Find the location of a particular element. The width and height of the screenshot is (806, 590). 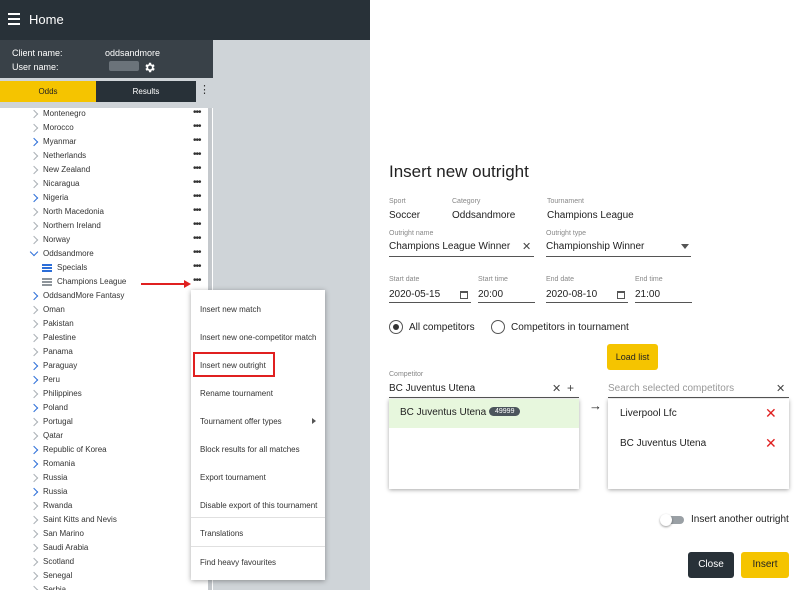

tree-item: Qatar••• is located at coordinates (104, 437).